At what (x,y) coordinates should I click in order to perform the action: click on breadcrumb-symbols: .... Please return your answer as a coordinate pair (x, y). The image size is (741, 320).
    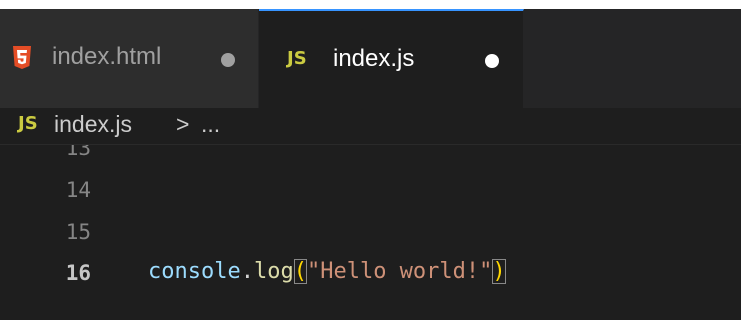
    Looking at the image, I should click on (210, 124).